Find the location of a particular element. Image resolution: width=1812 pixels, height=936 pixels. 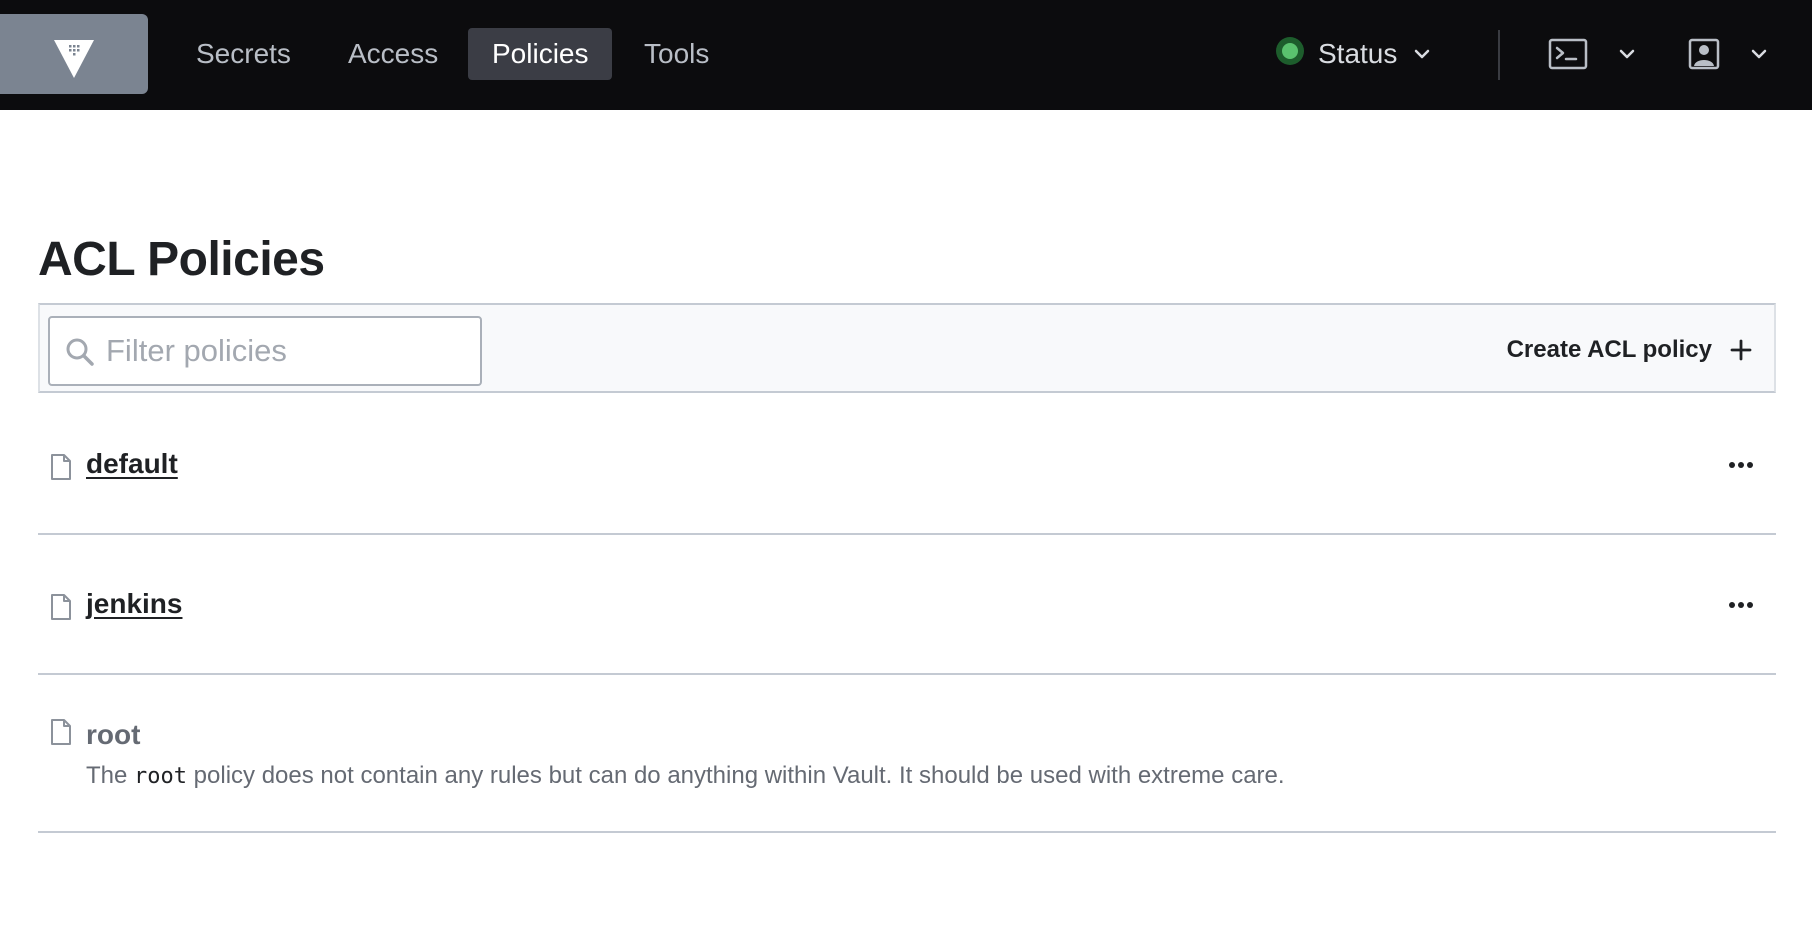

nav-link-policies: Policies is located at coordinates (540, 54).